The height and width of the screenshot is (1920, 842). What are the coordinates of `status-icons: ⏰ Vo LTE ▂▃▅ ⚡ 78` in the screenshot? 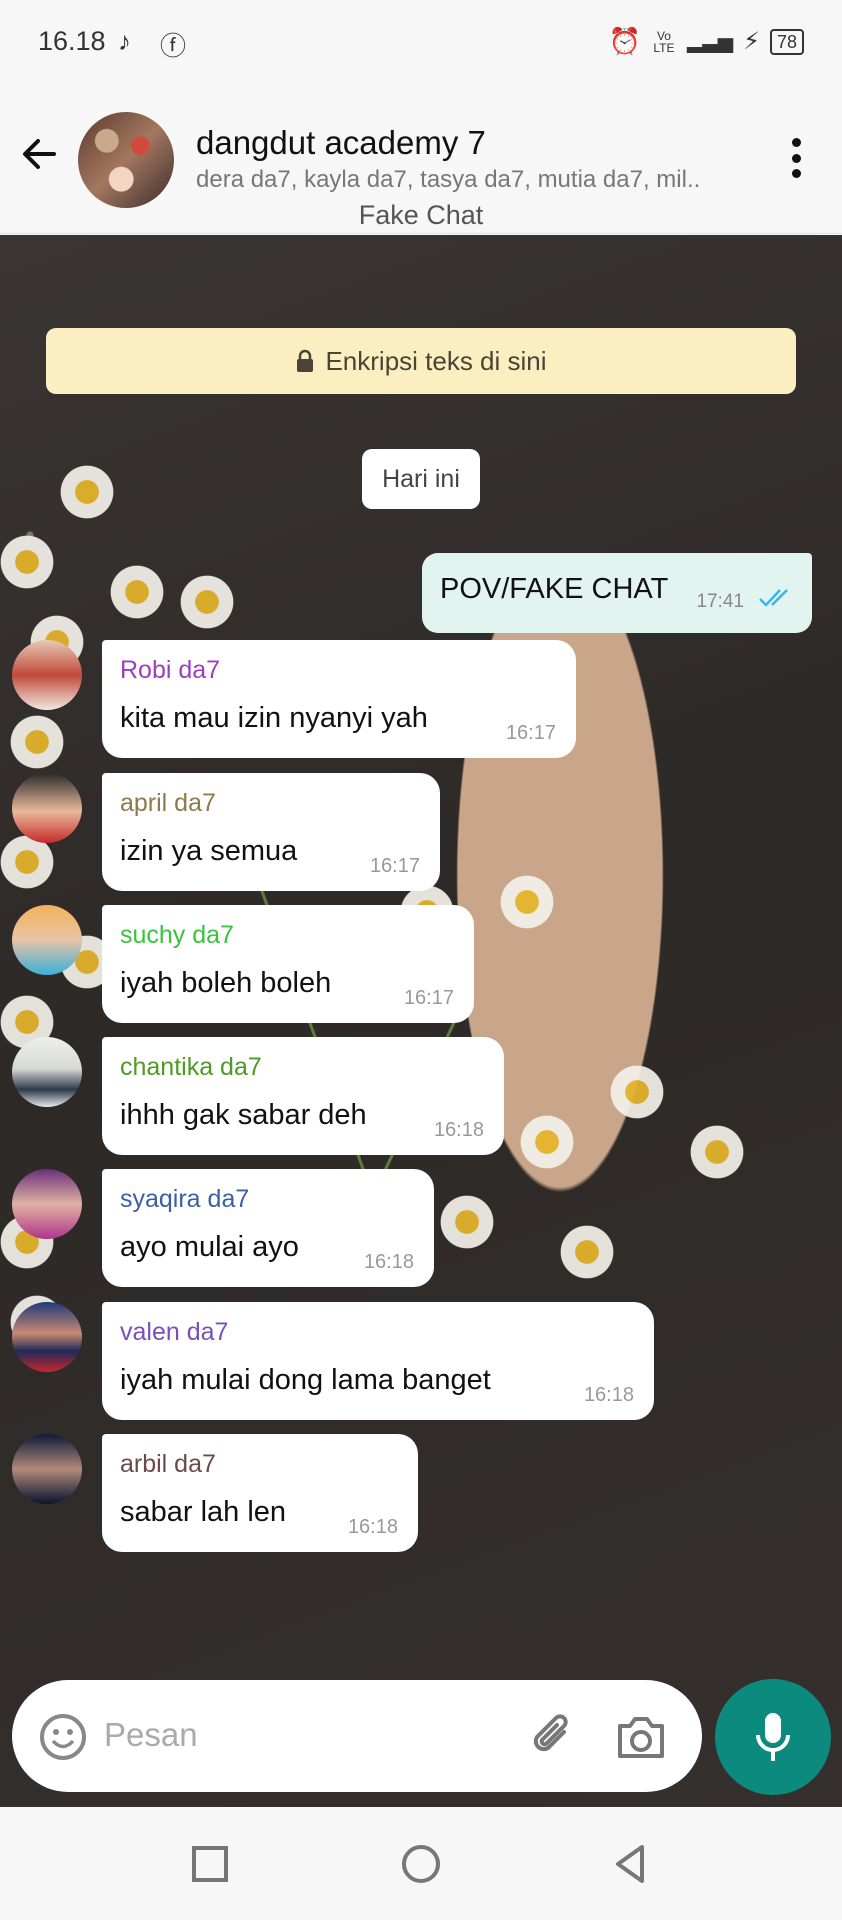 It's located at (706, 41).